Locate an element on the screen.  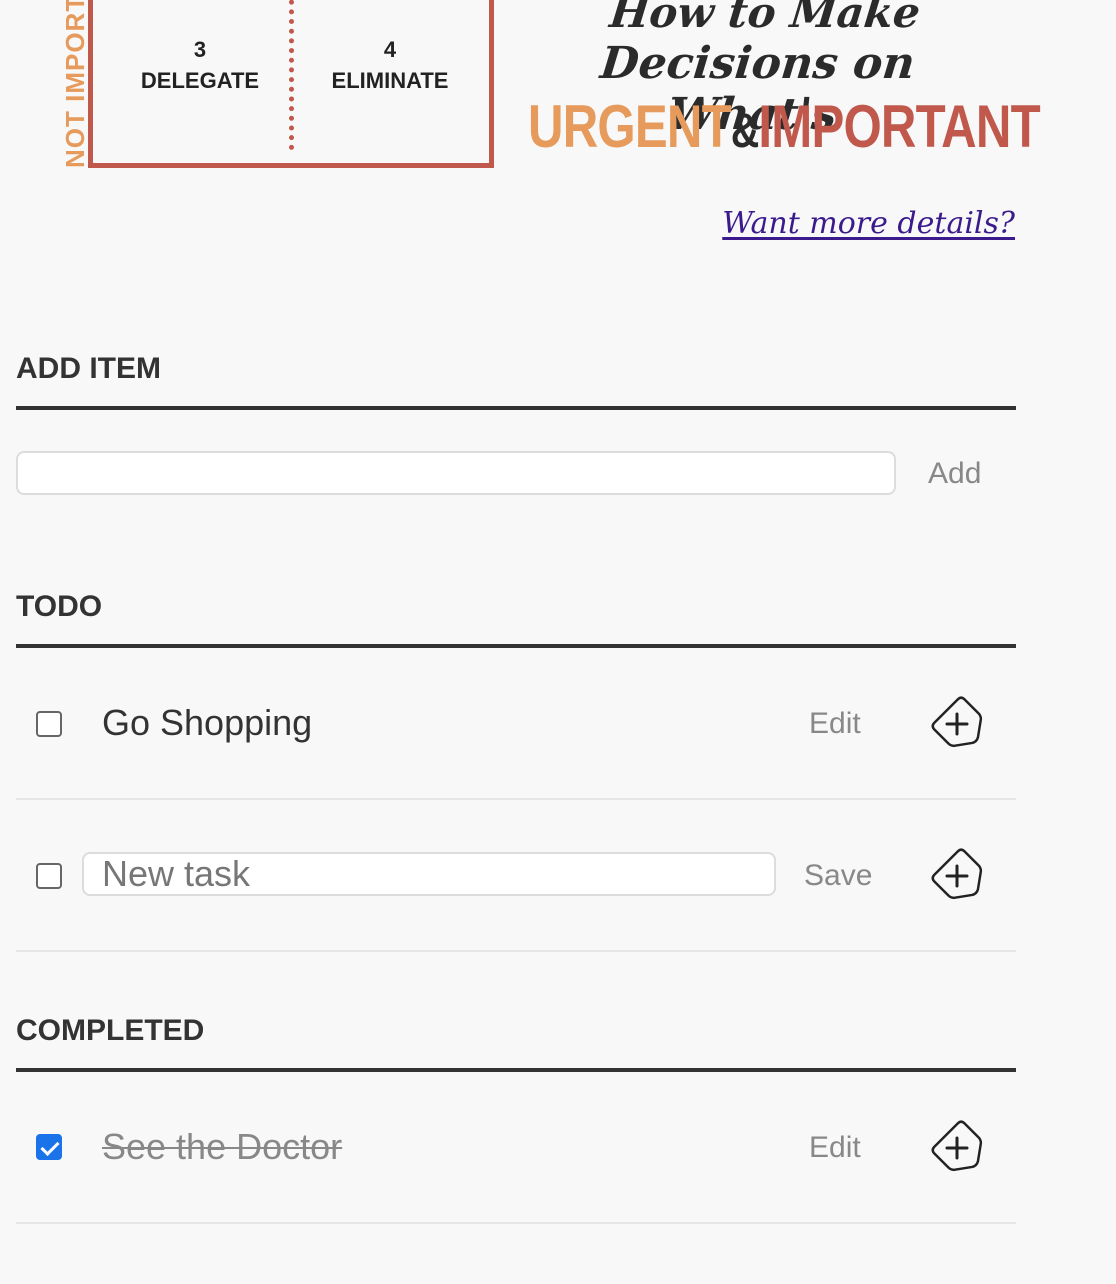
todo-item: Go Shopping Edit is located at coordinates (516, 724).